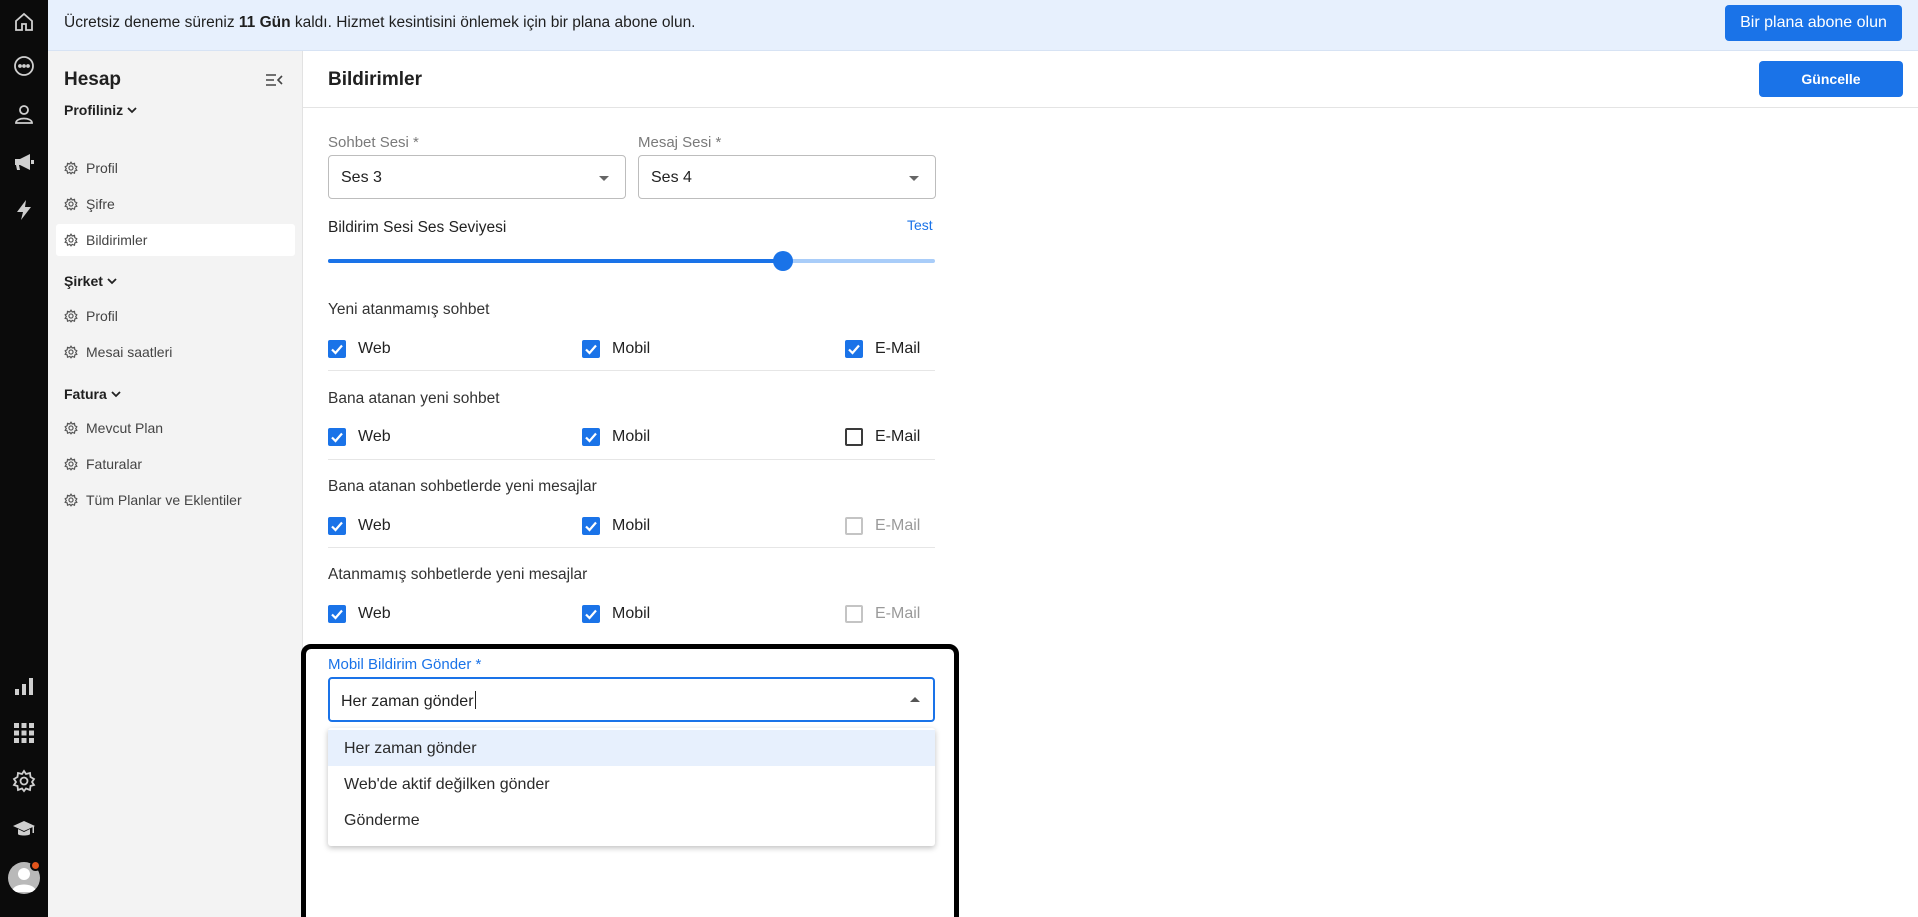 The height and width of the screenshot is (917, 1918). What do you see at coordinates (915, 699) in the screenshot?
I see `dropdown-arrow-up-icon` at bounding box center [915, 699].